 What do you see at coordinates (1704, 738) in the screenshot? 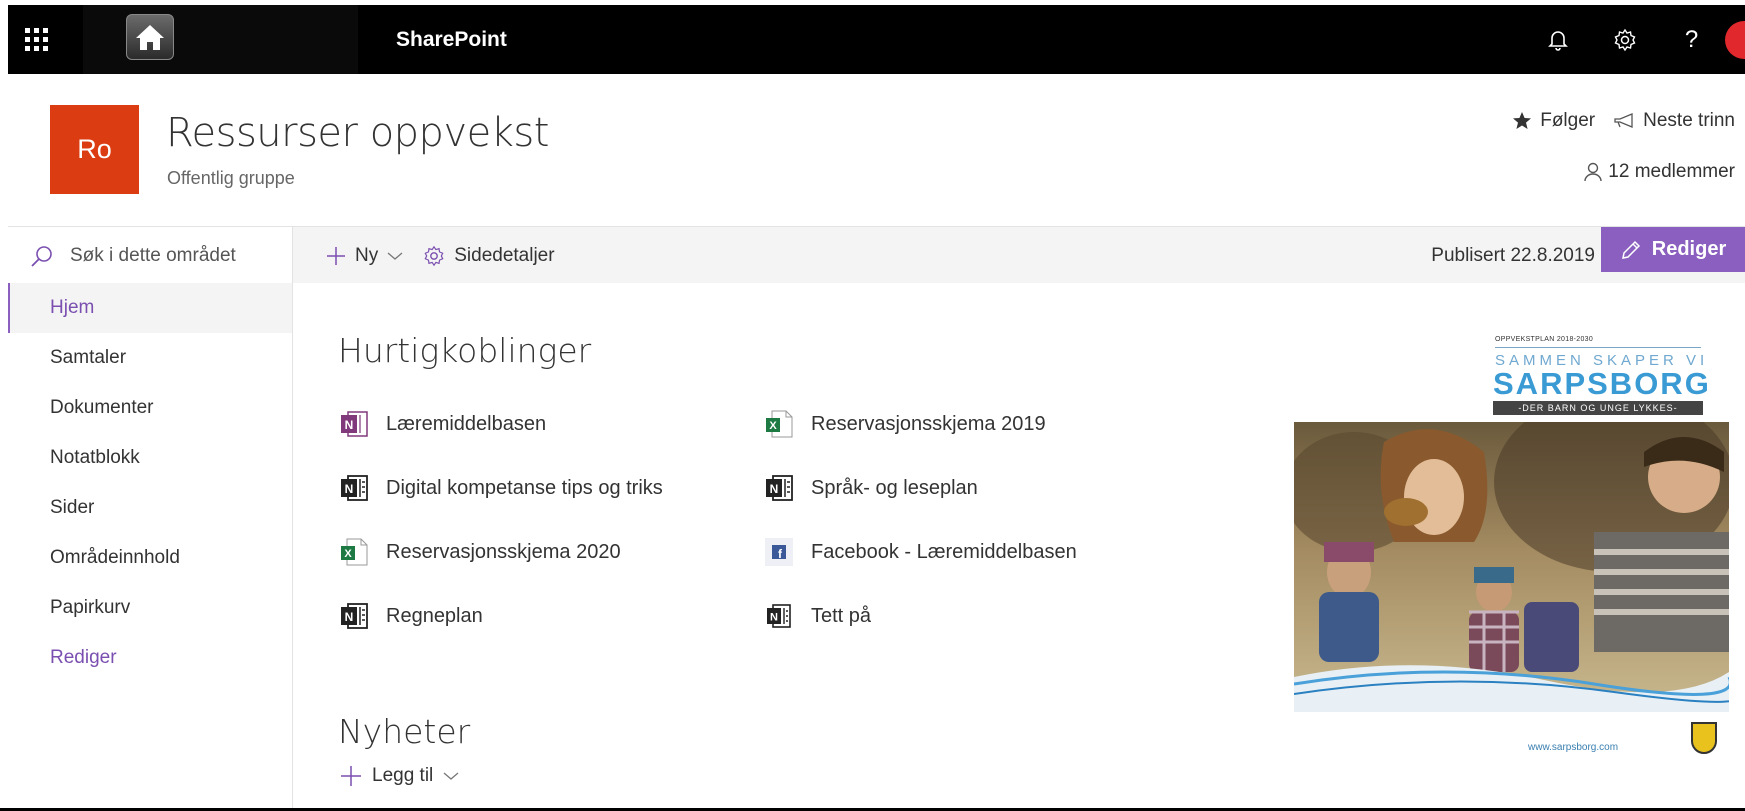
I see `crest-icon` at bounding box center [1704, 738].